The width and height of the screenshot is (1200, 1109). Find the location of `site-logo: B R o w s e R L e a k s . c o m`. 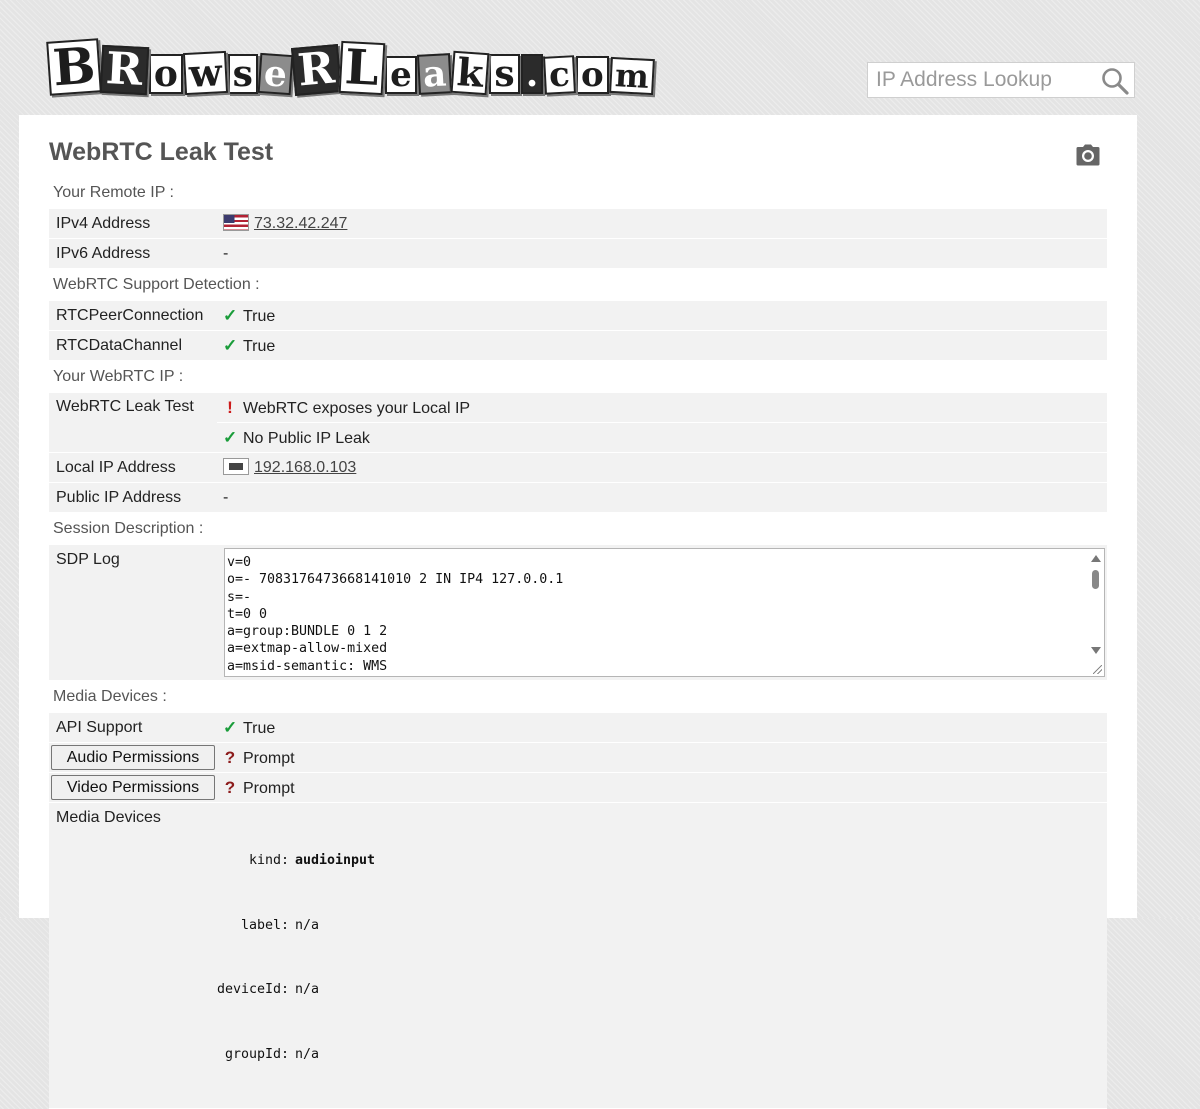

site-logo: B R o w s e R L e a k s . c o m is located at coordinates (350, 57).